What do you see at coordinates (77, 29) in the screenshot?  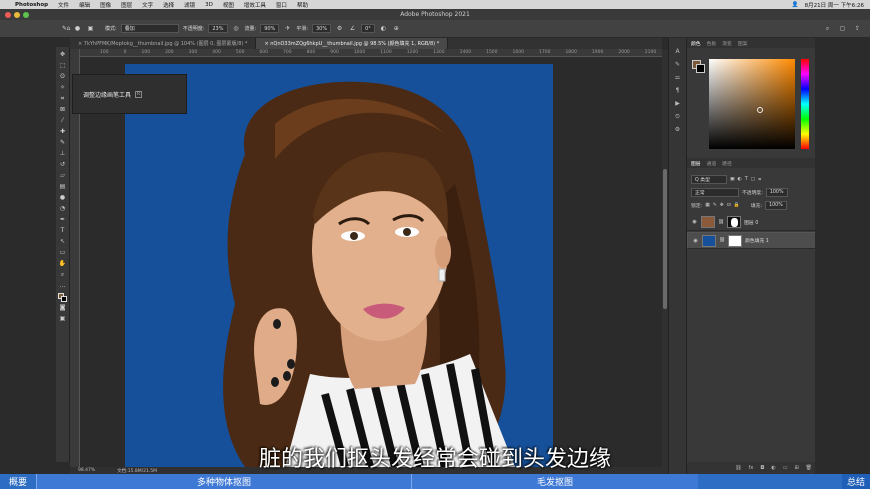 I see `brush-size-icon: ●` at bounding box center [77, 29].